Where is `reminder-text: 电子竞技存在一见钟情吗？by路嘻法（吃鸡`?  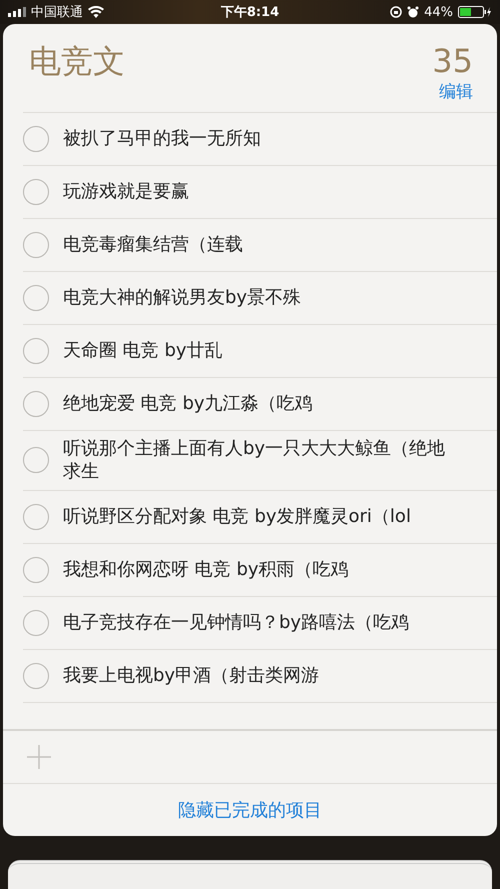
reminder-text: 电子竞技存在一见钟情吗？by路嘻法（吃鸡 is located at coordinates (256, 622).